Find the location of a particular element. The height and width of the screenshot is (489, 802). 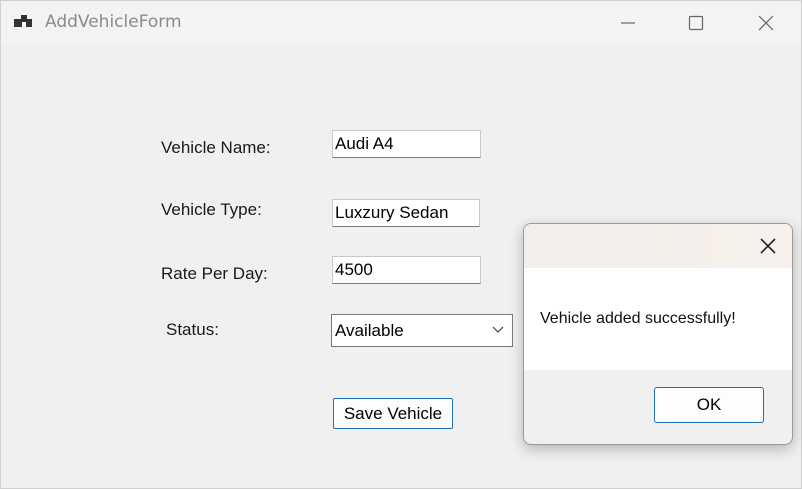

message-box-titlebar is located at coordinates (658, 246).